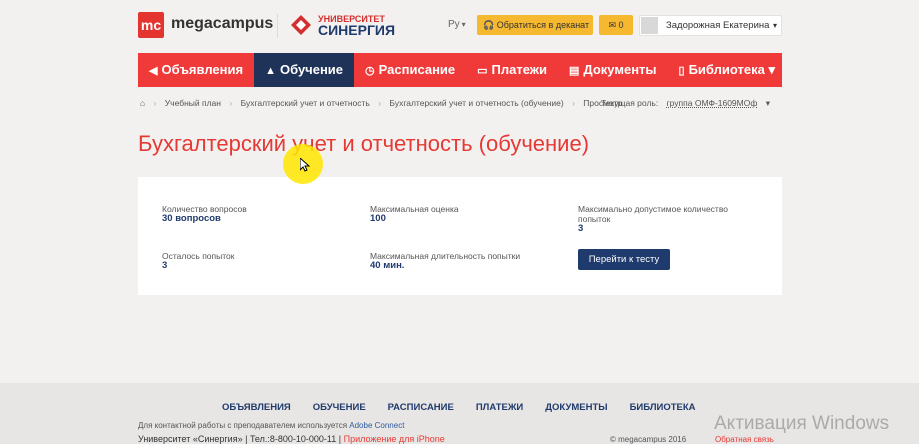 The image size is (919, 444). I want to click on nav-item-label: Документы, so click(620, 69).